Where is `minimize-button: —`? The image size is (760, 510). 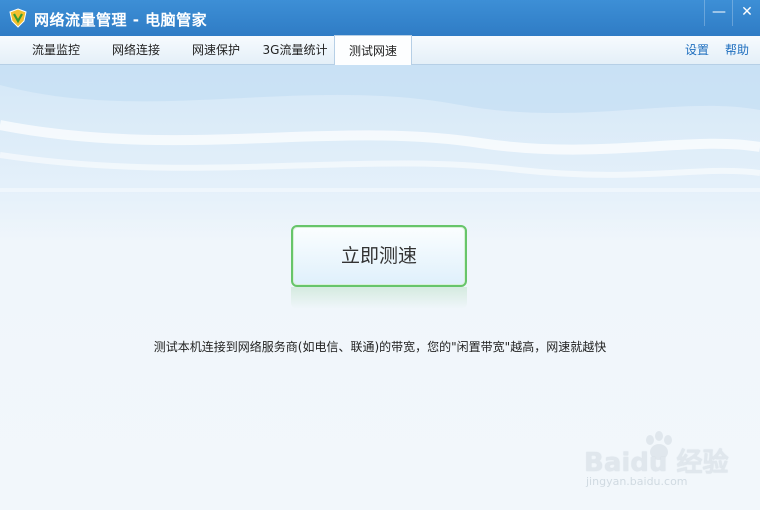 minimize-button: — is located at coordinates (718, 13).